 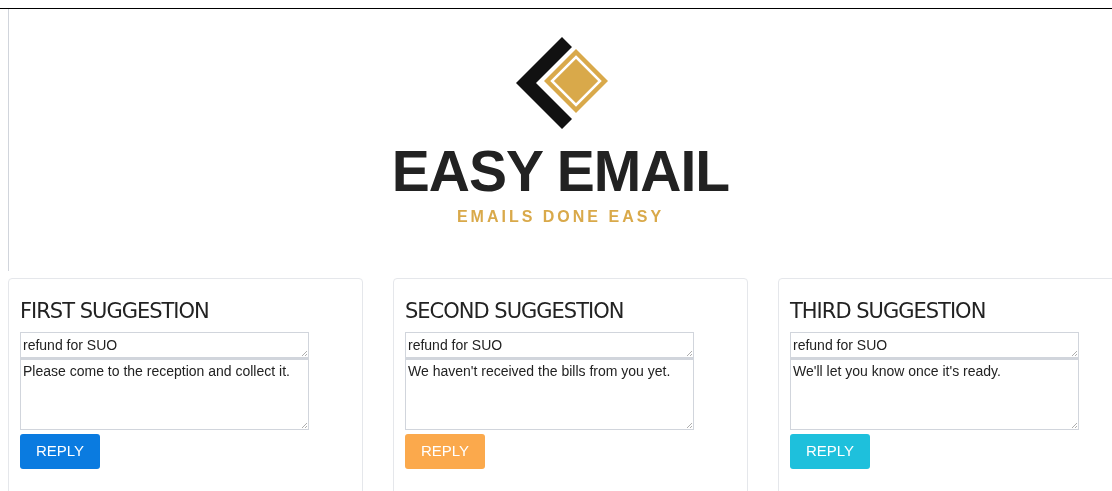 I want to click on logo-title: EASY EMAIL, so click(x=560, y=171).